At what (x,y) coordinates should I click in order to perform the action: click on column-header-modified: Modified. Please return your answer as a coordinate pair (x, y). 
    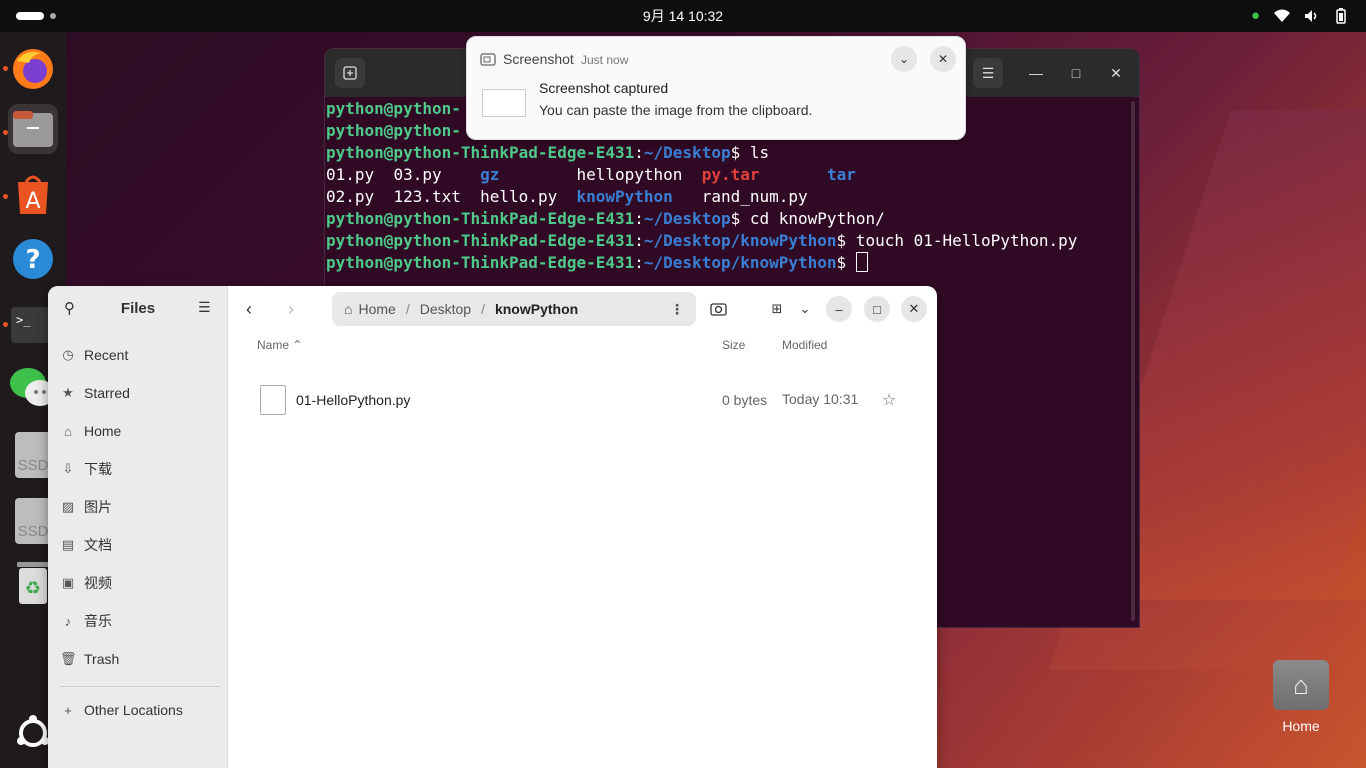
    Looking at the image, I should click on (804, 345).